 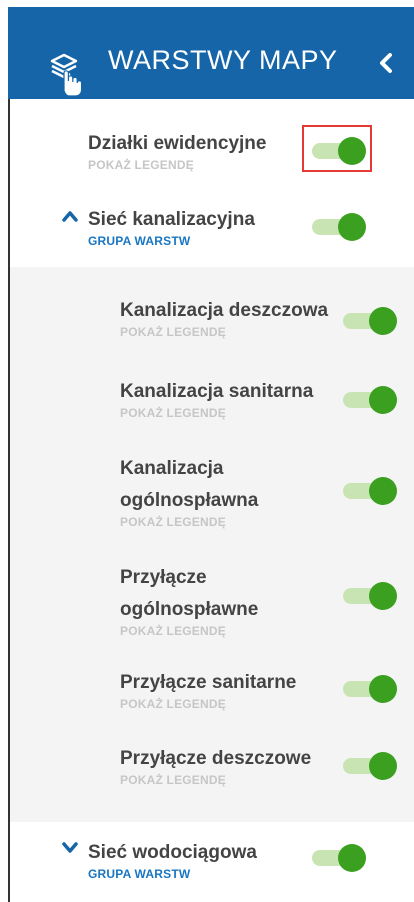 What do you see at coordinates (70, 848) in the screenshot?
I see `chevron-down-icon` at bounding box center [70, 848].